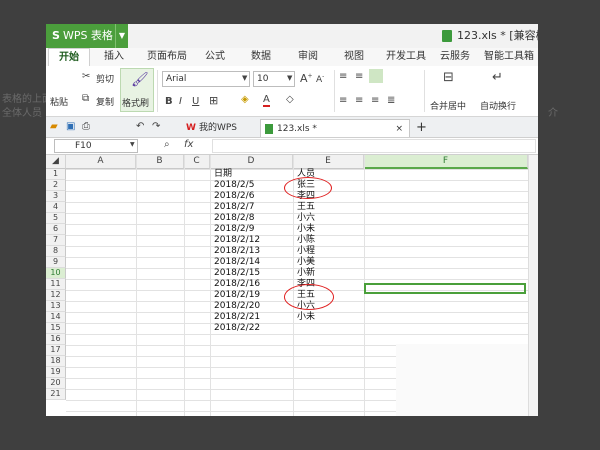 The image size is (600, 450). I want to click on italic-icon: I, so click(180, 101).